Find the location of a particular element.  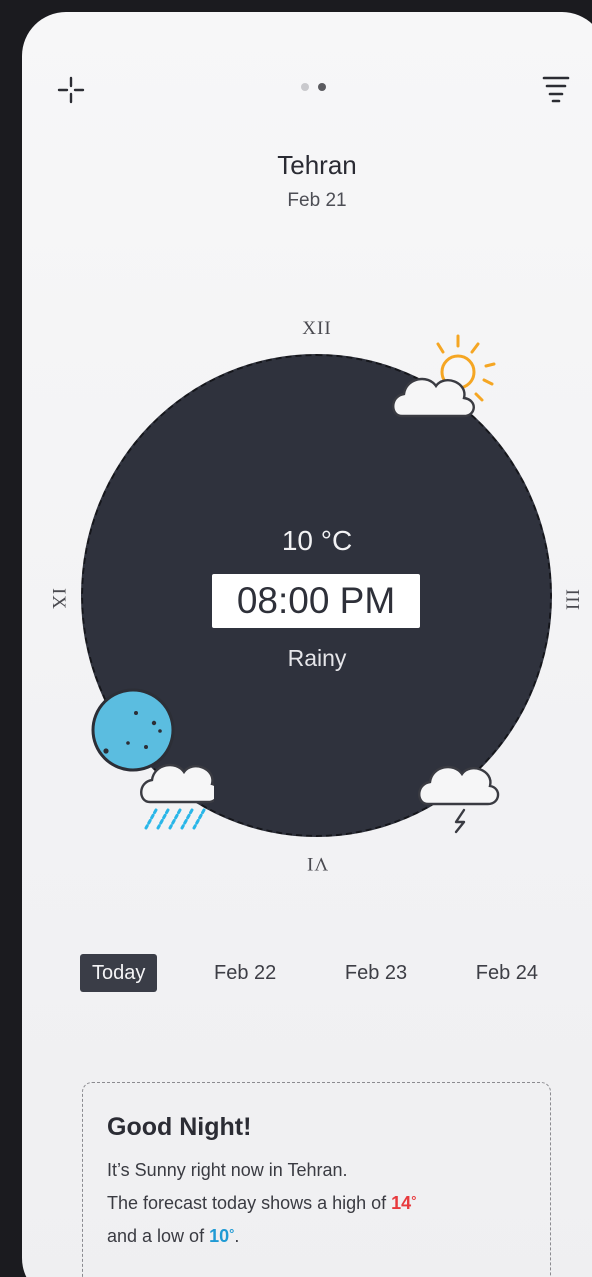

page-dot is located at coordinates (305, 87).